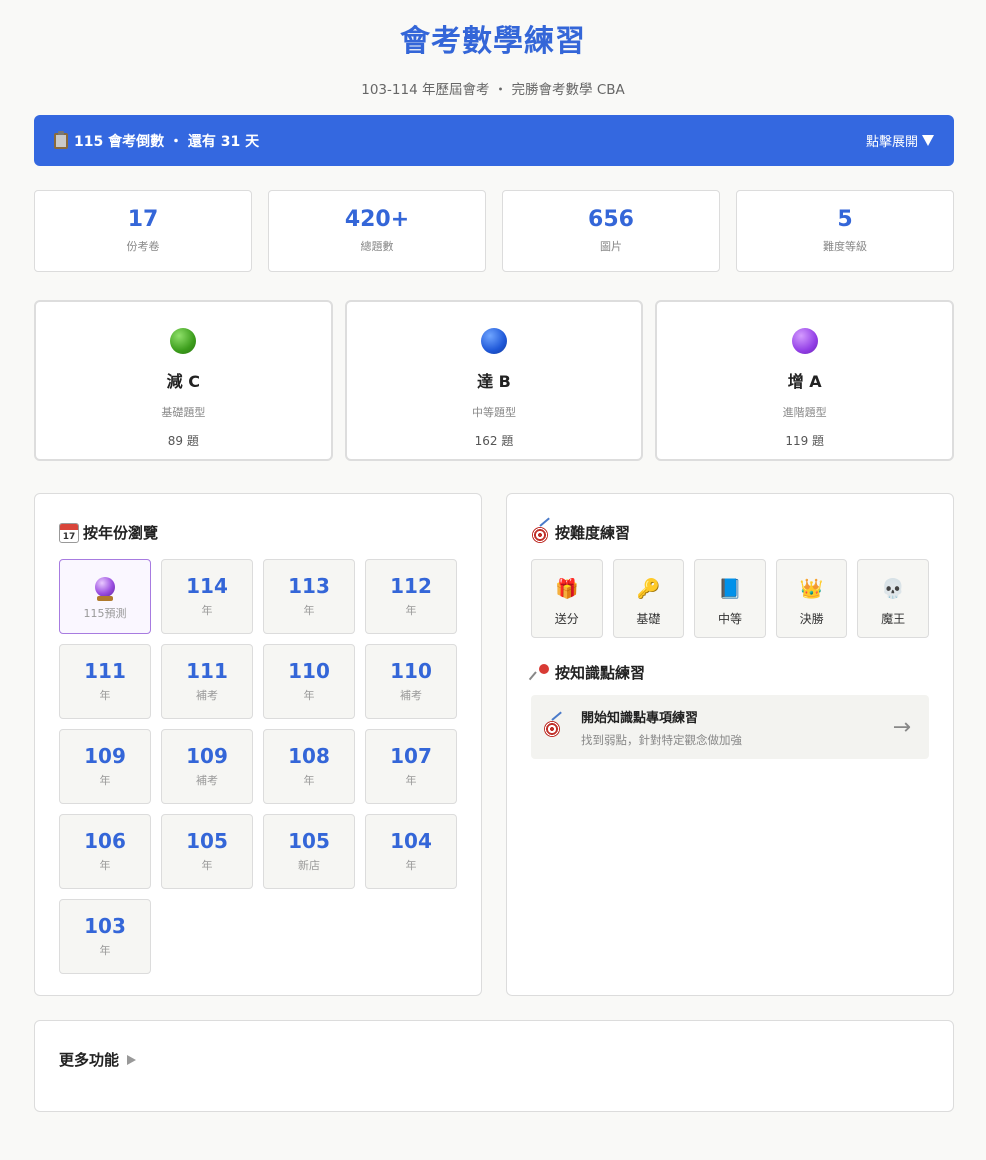 The width and height of the screenshot is (986, 1160). What do you see at coordinates (845, 219) in the screenshot?
I see `stat-value: 5` at bounding box center [845, 219].